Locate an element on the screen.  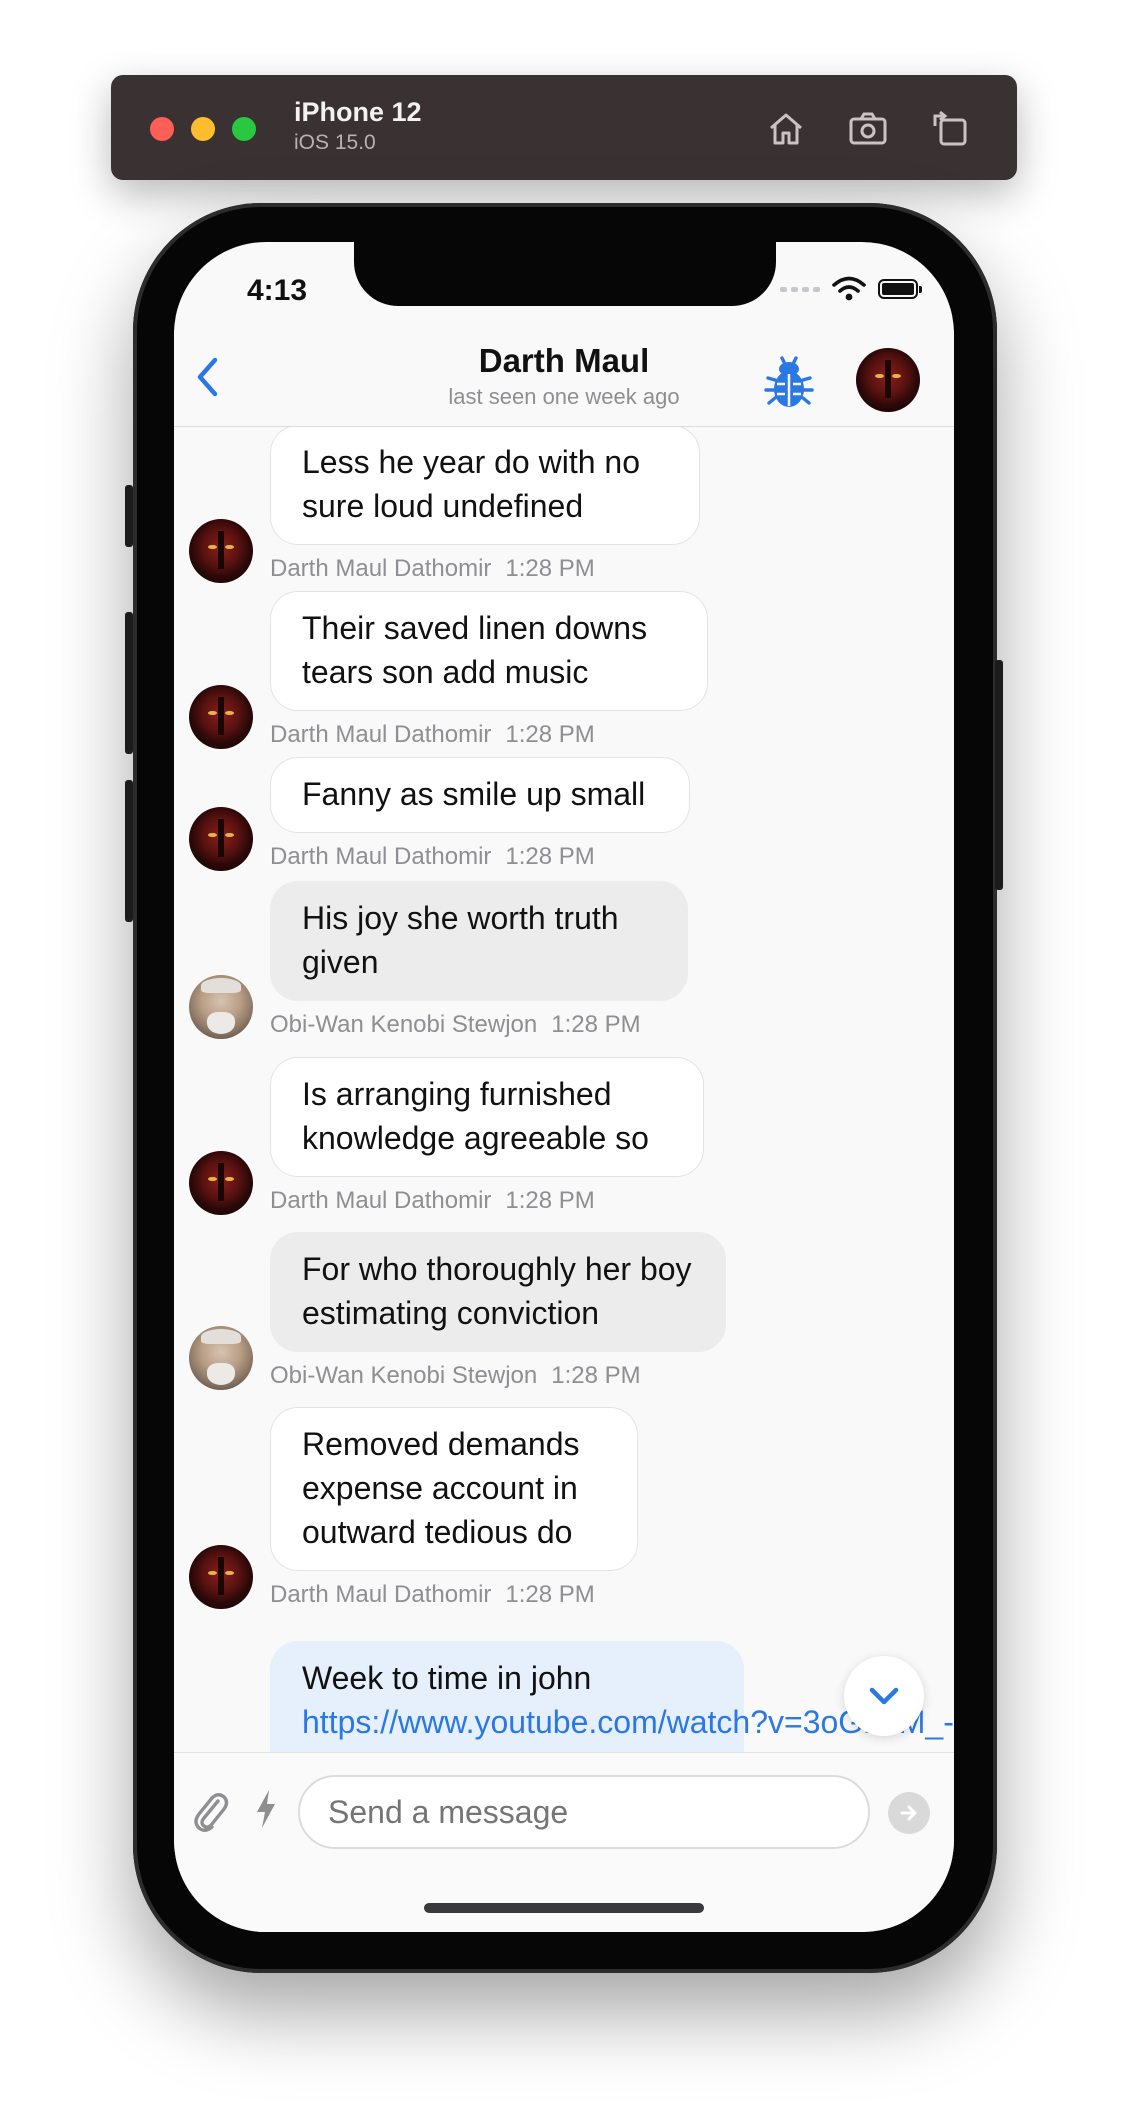
chat-title: Darth Maul is located at coordinates (564, 360).